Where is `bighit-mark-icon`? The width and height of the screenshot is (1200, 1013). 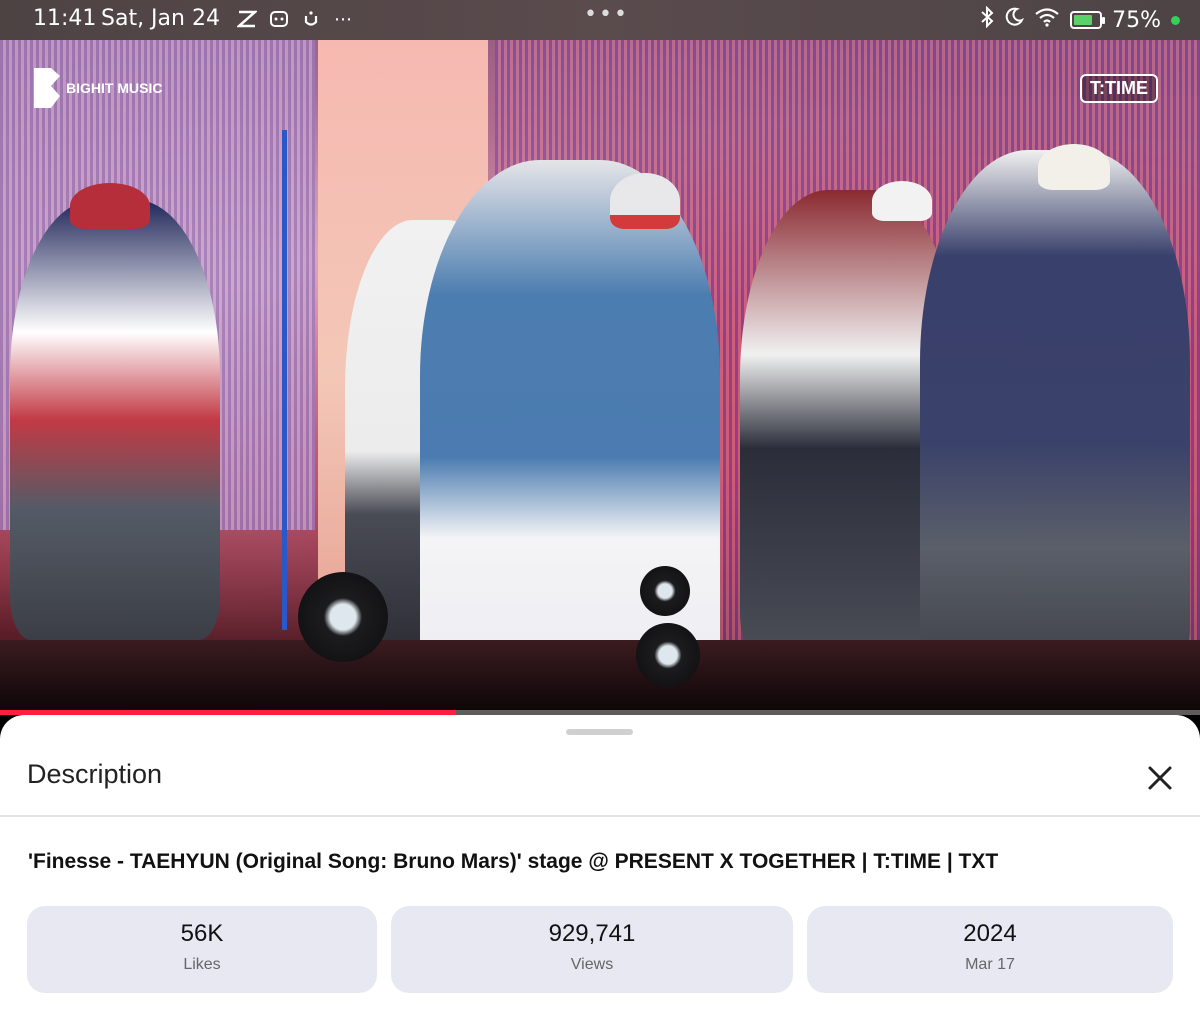
bighit-mark-icon is located at coordinates (47, 88).